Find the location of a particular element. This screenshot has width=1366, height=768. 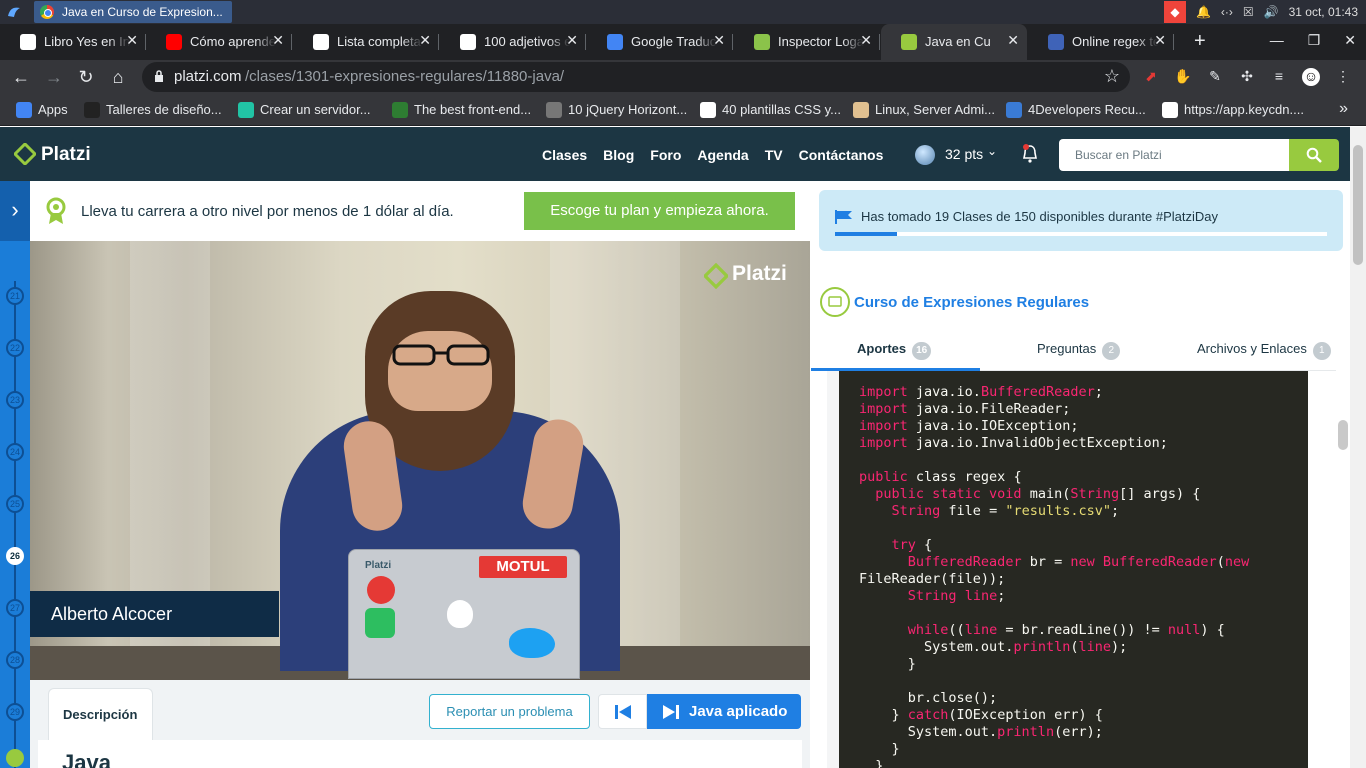

browser-tab: Java en Cu ✕ is located at coordinates (954, 42).